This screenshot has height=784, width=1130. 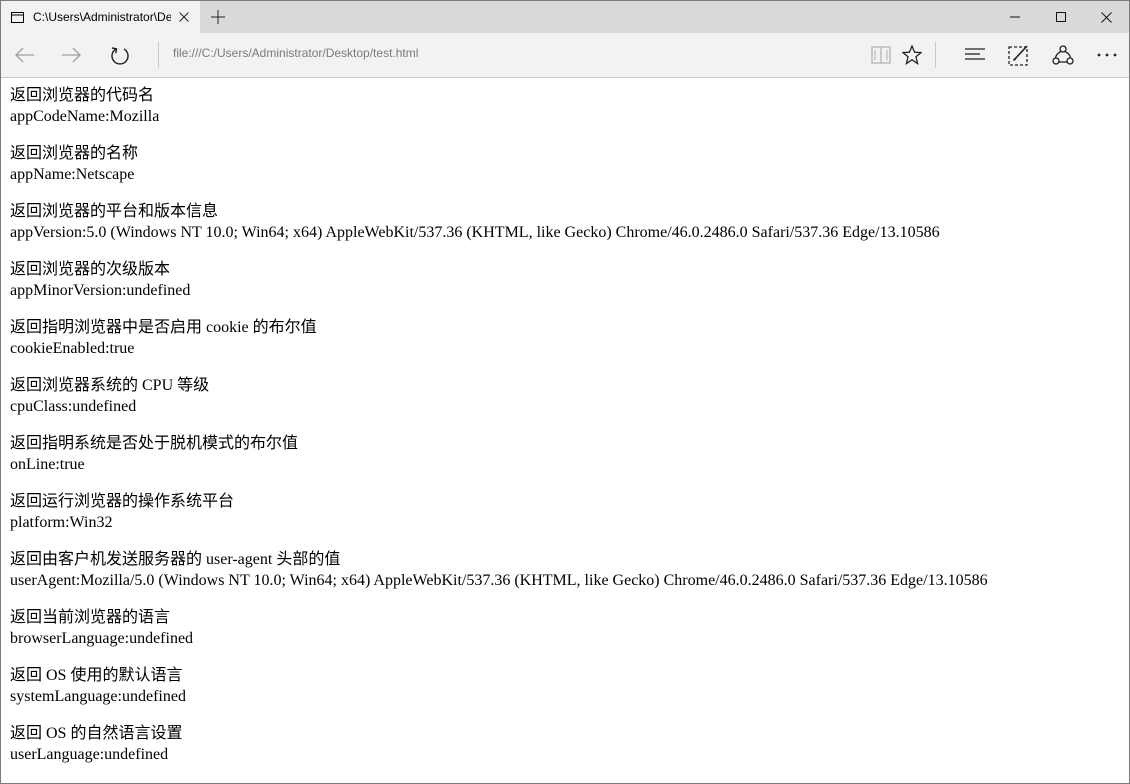 What do you see at coordinates (569, 512) in the screenshot?
I see `list-item: 返回运行浏览器的操作系统平台 platform:Win32` at bounding box center [569, 512].